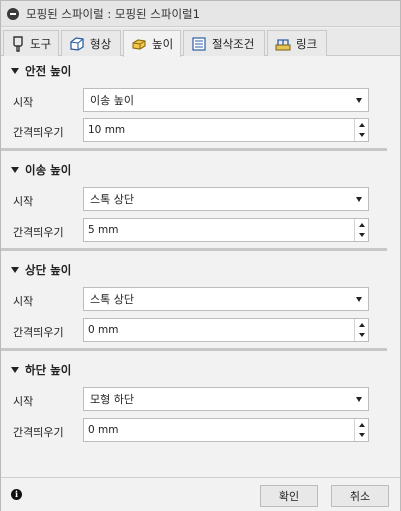 The width and height of the screenshot is (401, 511). I want to click on section-title: 안전 높이, so click(48, 71).